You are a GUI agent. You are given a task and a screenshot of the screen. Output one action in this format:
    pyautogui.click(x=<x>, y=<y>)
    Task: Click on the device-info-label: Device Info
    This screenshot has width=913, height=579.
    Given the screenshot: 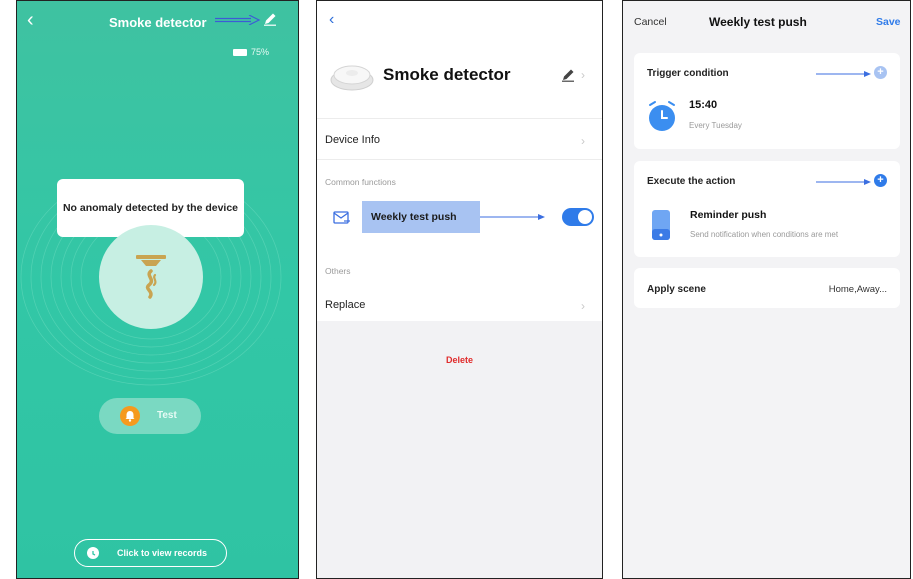 What is the action you would take?
    pyautogui.click(x=353, y=140)
    